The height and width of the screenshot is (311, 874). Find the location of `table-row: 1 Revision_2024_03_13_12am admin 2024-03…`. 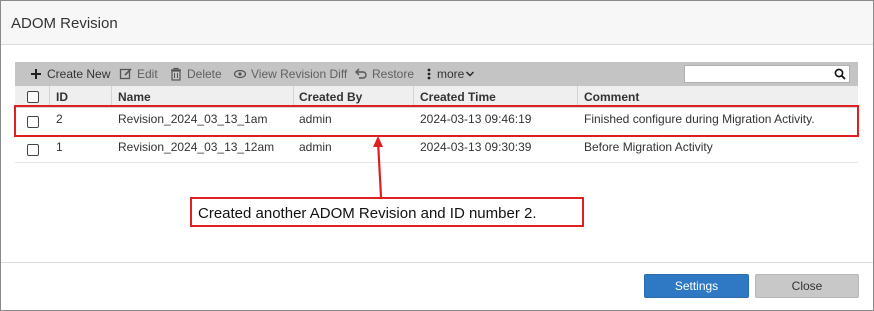

table-row: 1 Revision_2024_03_13_12am admin 2024-03… is located at coordinates (436, 148).